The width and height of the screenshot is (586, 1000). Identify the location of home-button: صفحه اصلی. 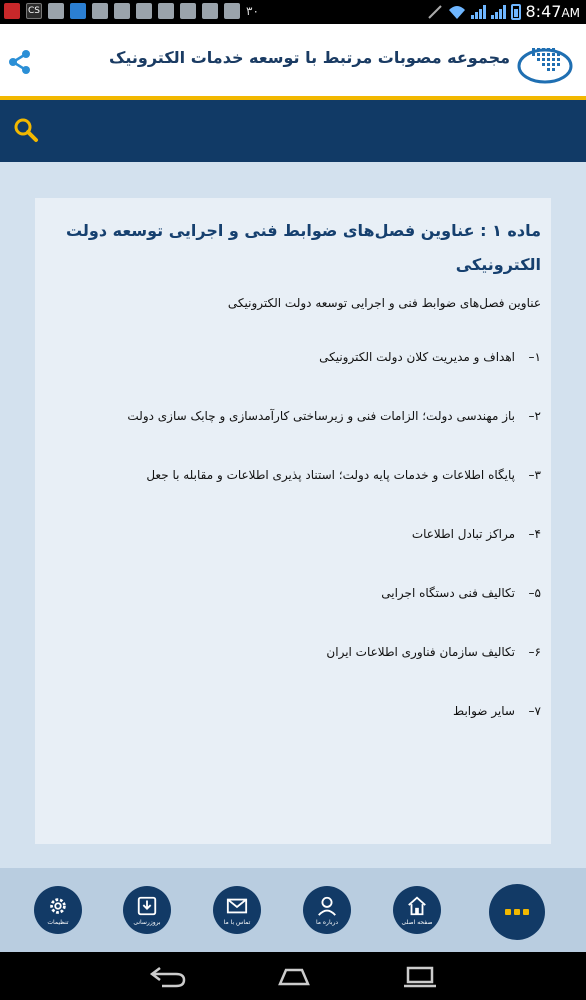
(417, 910).